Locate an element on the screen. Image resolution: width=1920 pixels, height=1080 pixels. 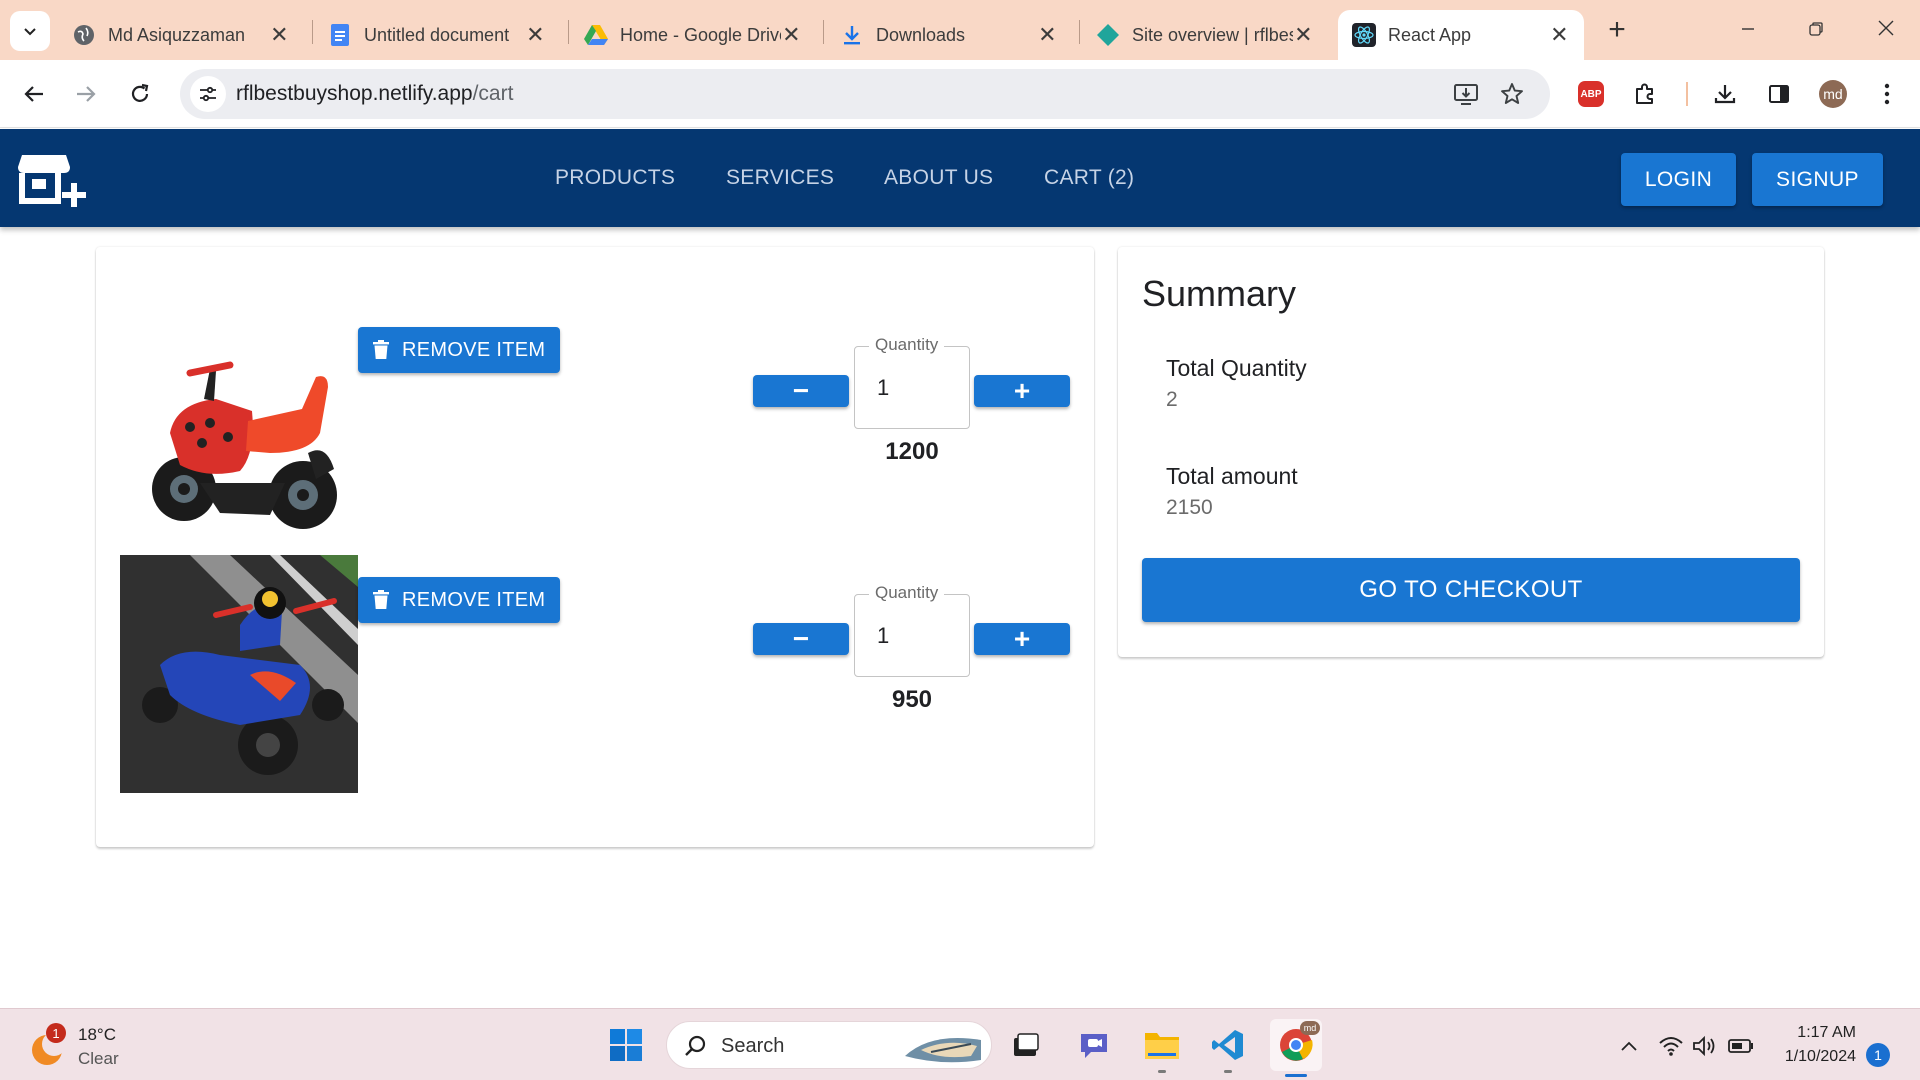
store-logo-icon is located at coordinates (54, 181).